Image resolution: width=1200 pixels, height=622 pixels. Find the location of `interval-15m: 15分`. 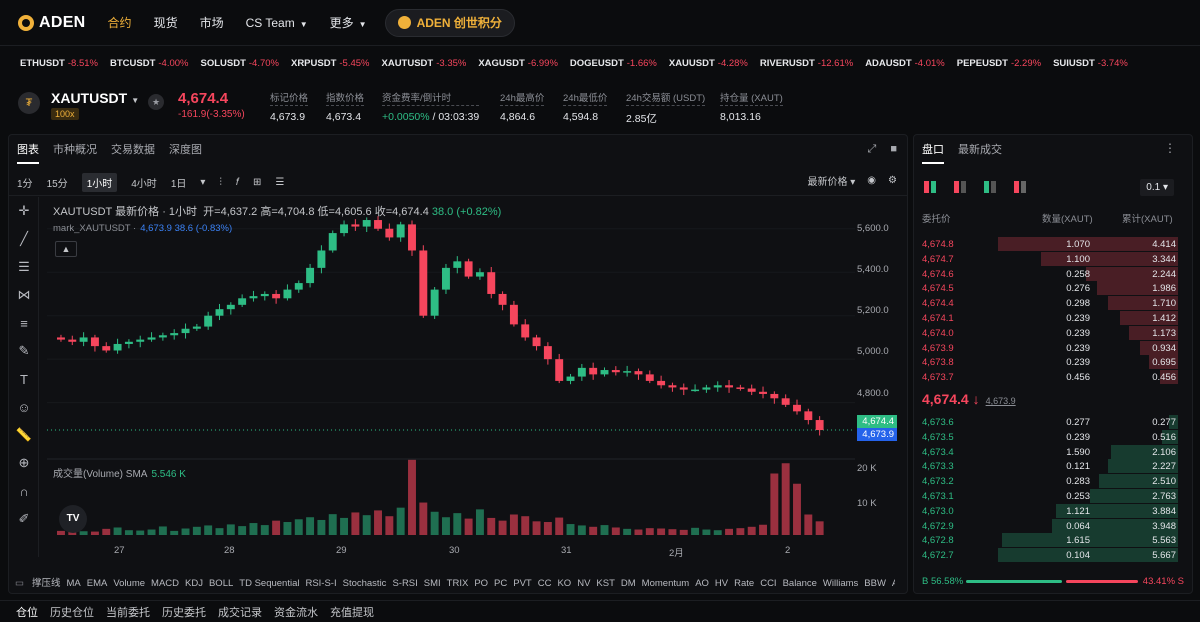

interval-15m: 15分 is located at coordinates (57, 182).